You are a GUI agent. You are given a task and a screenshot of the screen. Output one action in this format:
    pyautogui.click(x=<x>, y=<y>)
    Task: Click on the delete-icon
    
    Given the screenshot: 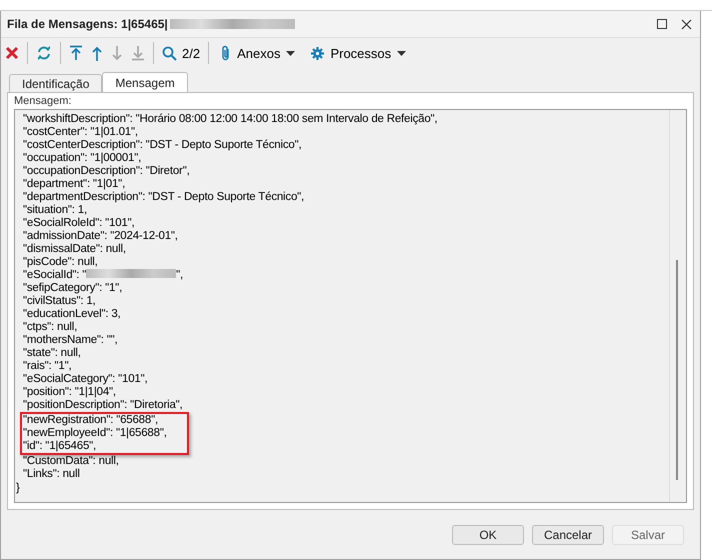 What is the action you would take?
    pyautogui.click(x=12, y=53)
    